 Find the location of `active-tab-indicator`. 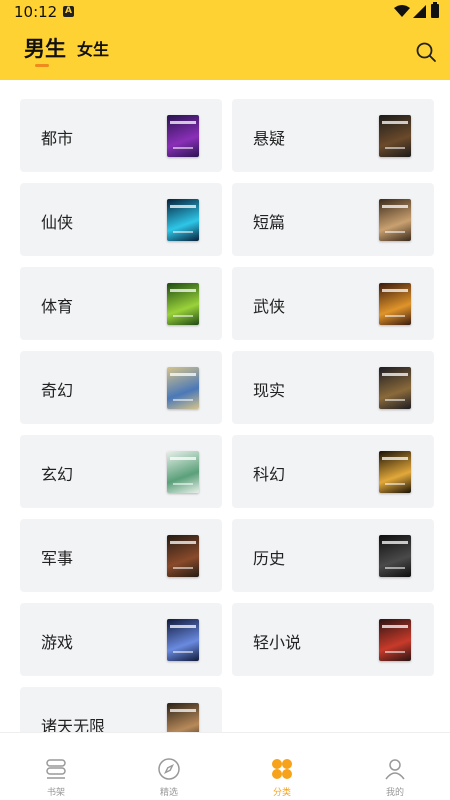

active-tab-indicator is located at coordinates (42, 65).